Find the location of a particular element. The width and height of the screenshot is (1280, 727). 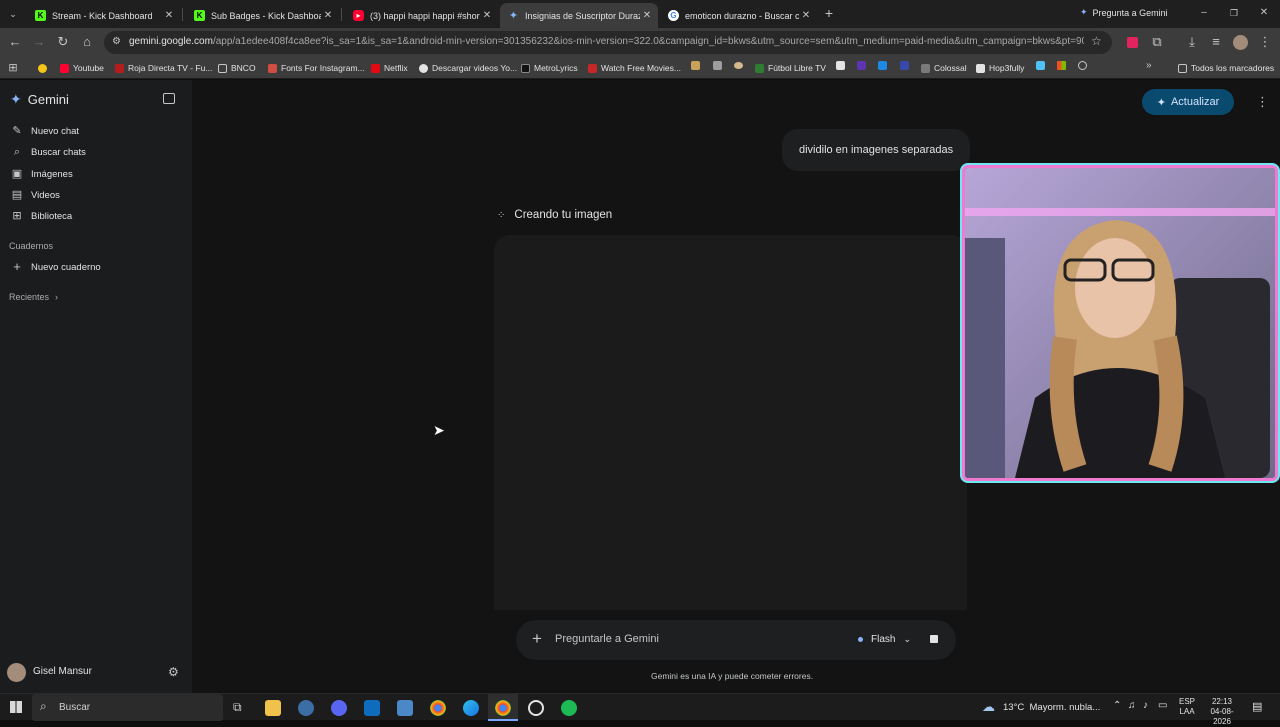

ask-gemini-button: ✦ Pregunta a Gemini is located at coordinates (1124, 12).